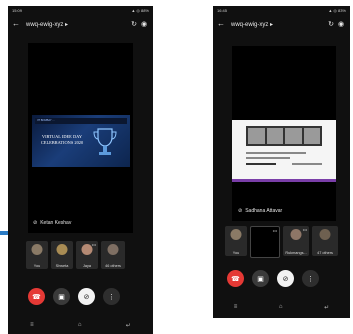  I want to click on participant-tile: 46 others, so click(113, 255).